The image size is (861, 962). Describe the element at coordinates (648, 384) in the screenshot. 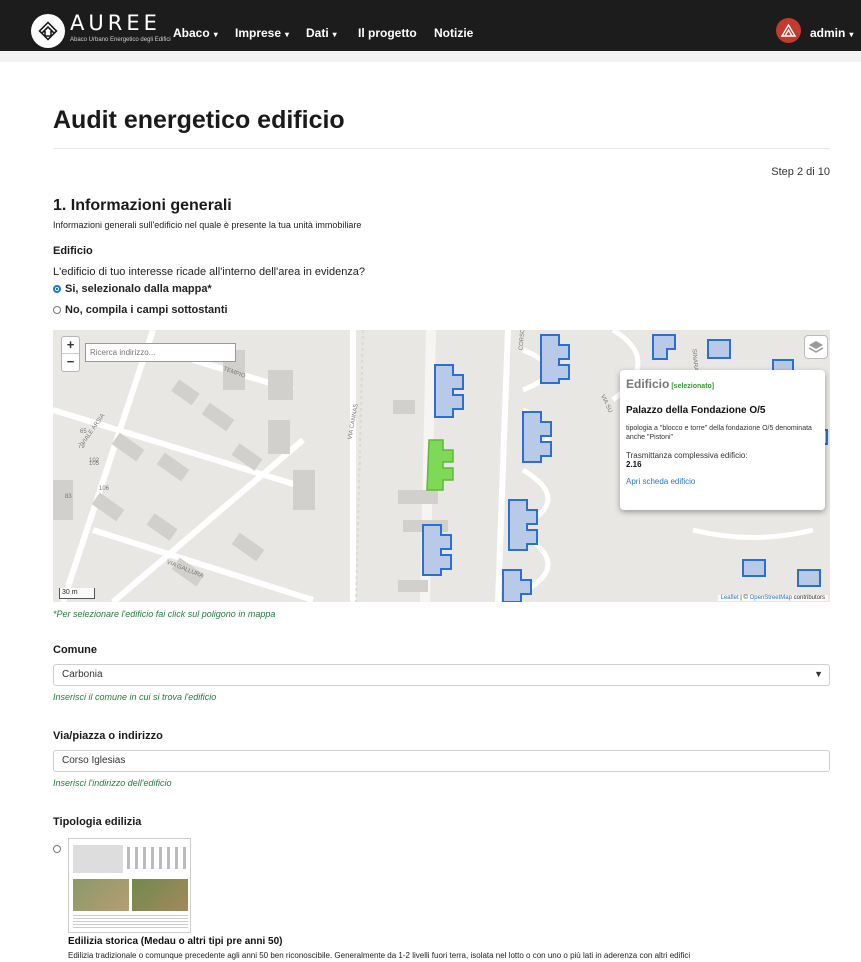

I see `popup-heading-text: Edificio` at that location.